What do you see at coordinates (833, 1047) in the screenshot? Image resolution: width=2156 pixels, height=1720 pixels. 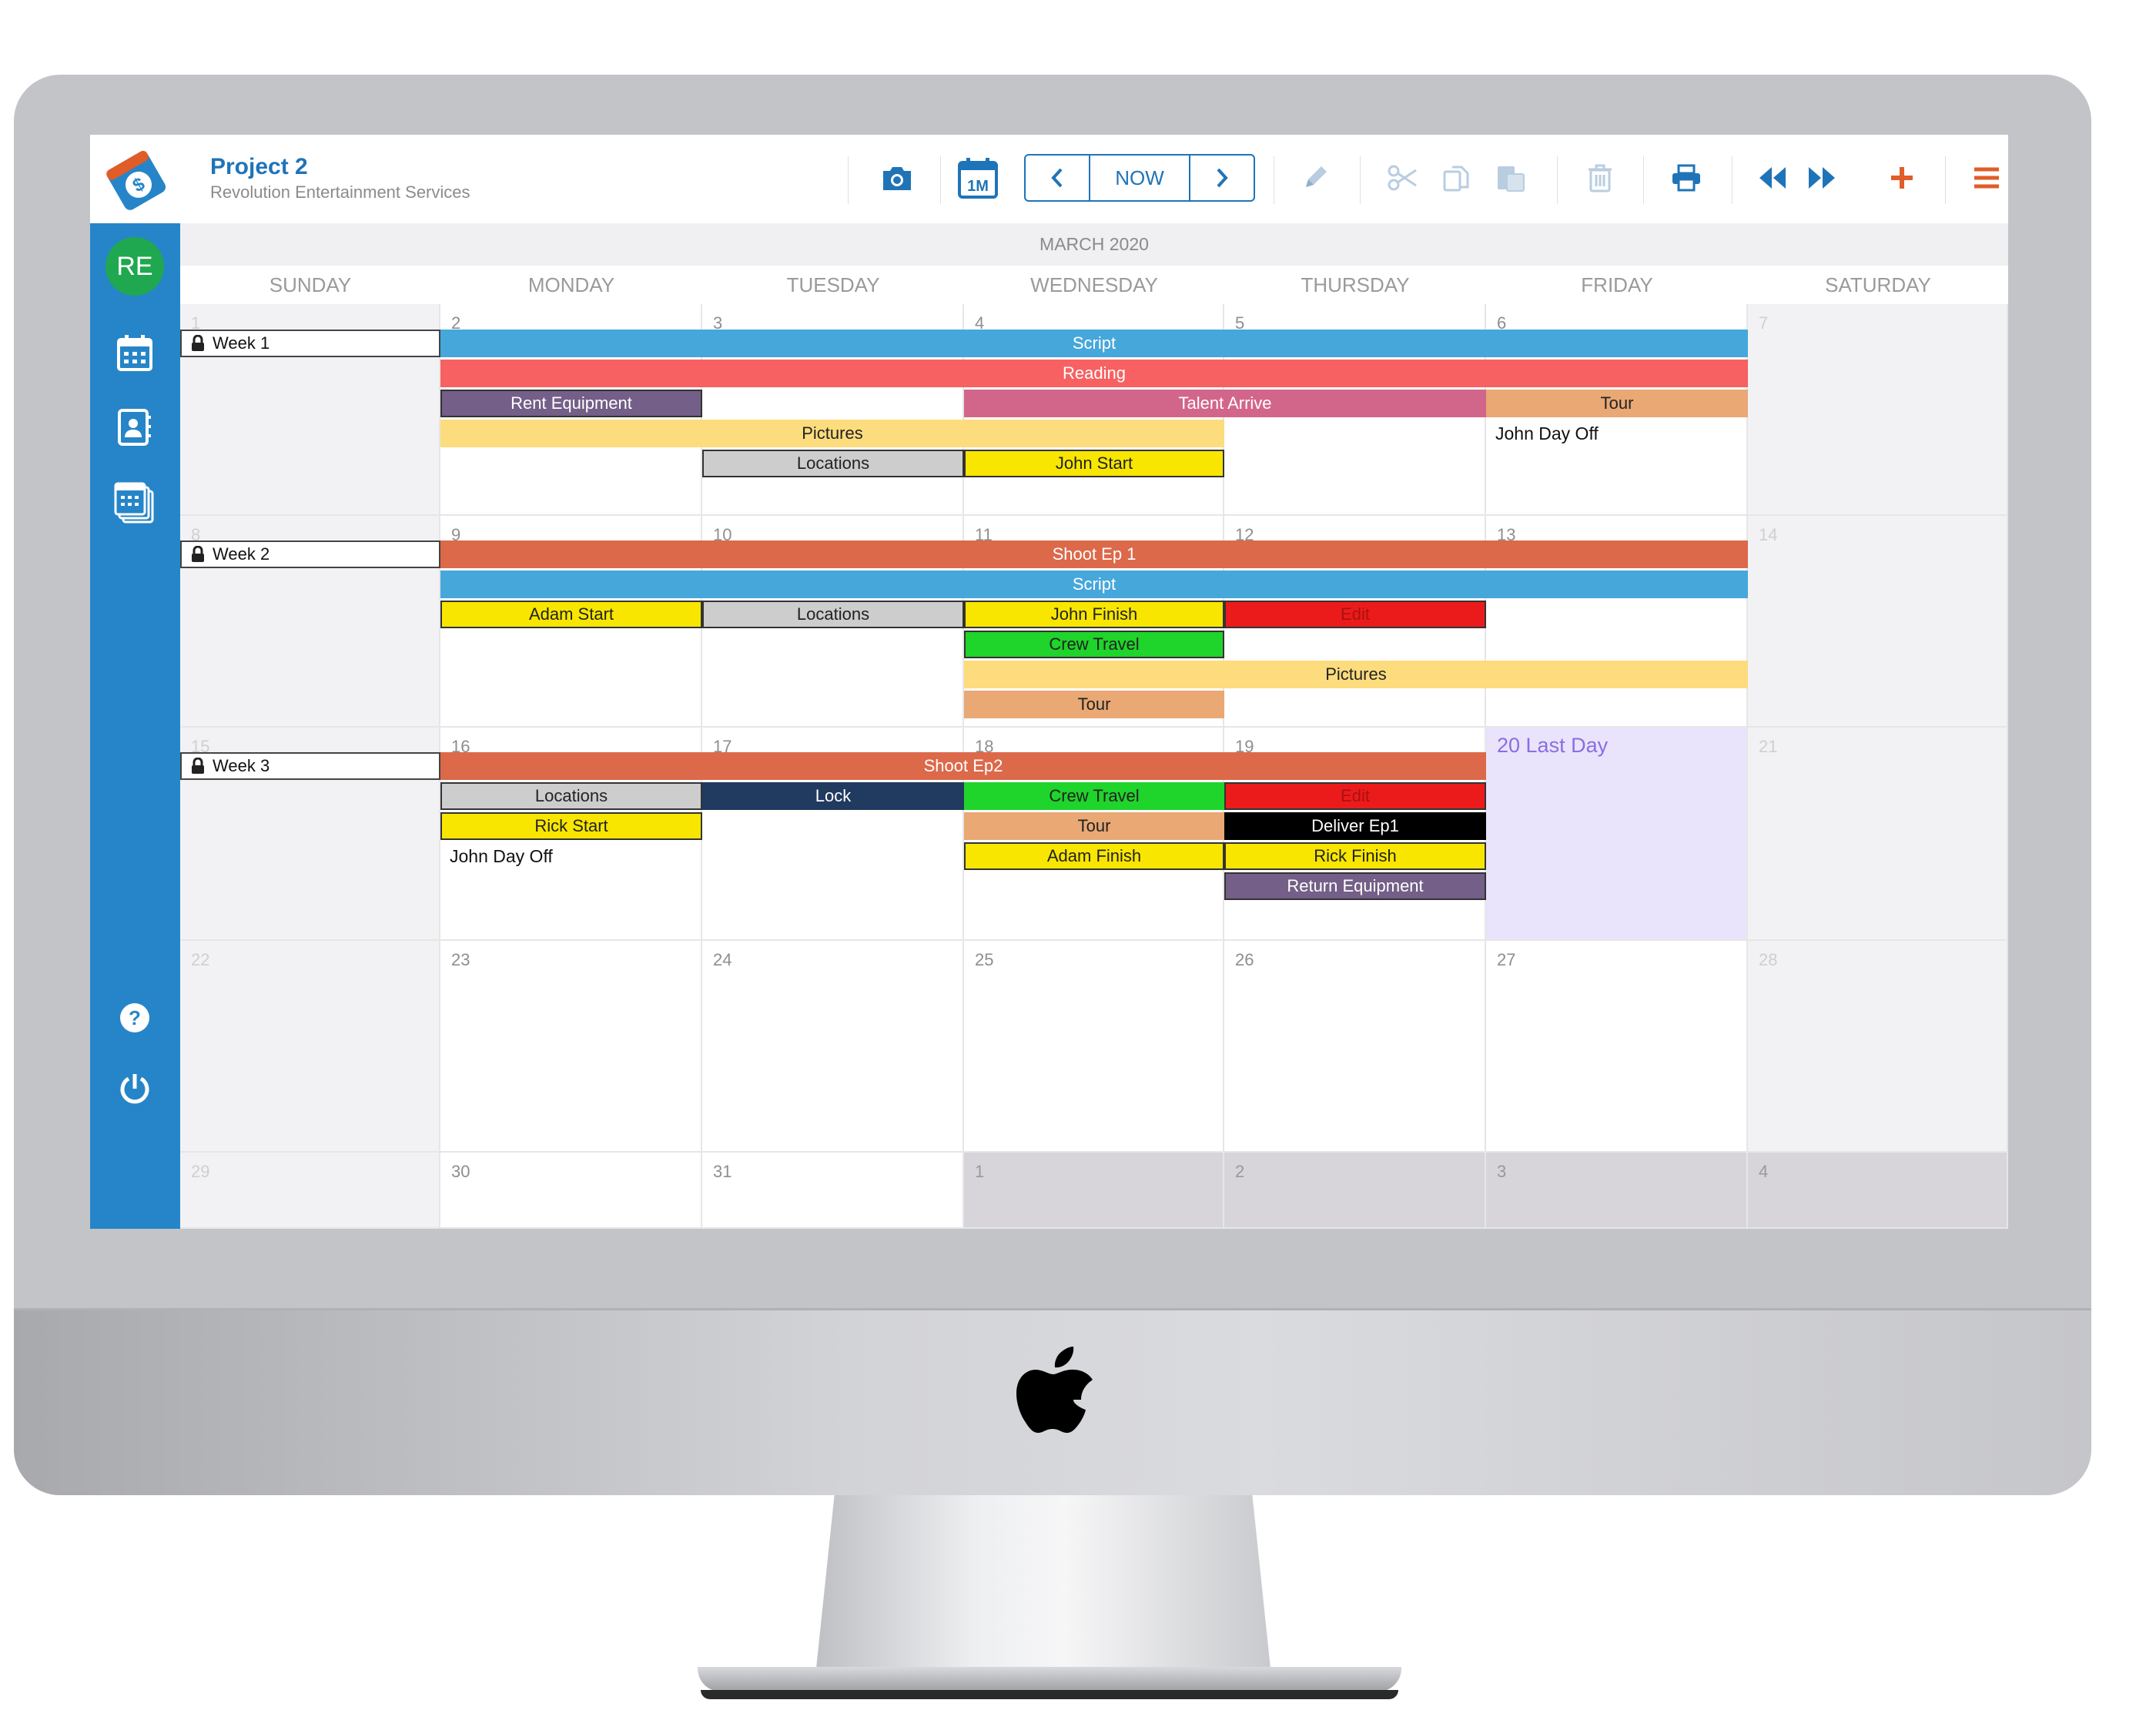 I see `day-cell: 24` at bounding box center [833, 1047].